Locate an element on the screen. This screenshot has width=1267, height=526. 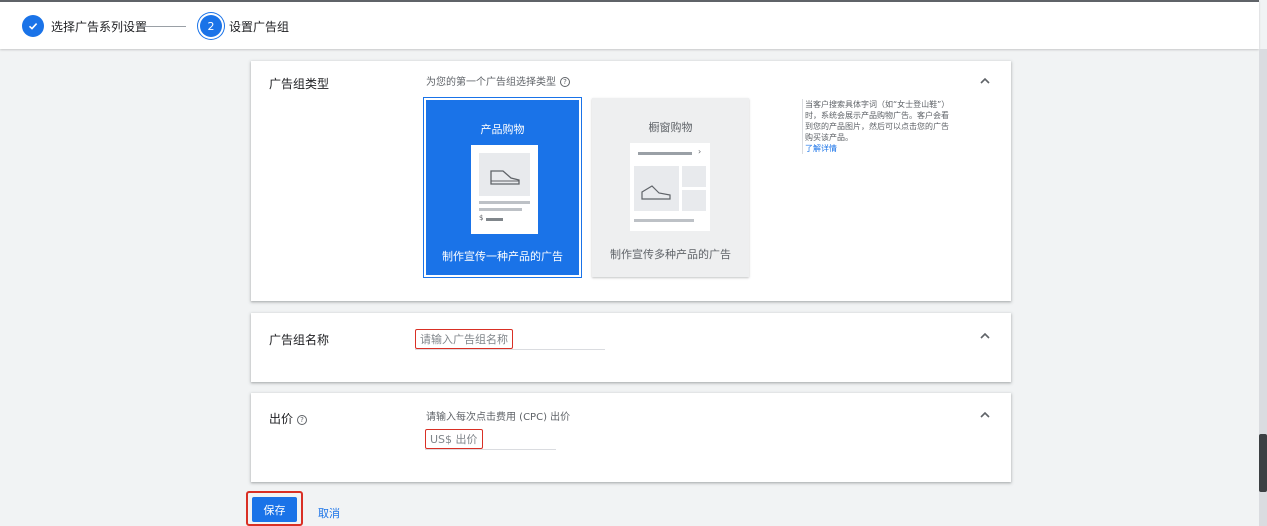
option-showcase-shopping-name: 橱窗购物 is located at coordinates (670, 127).